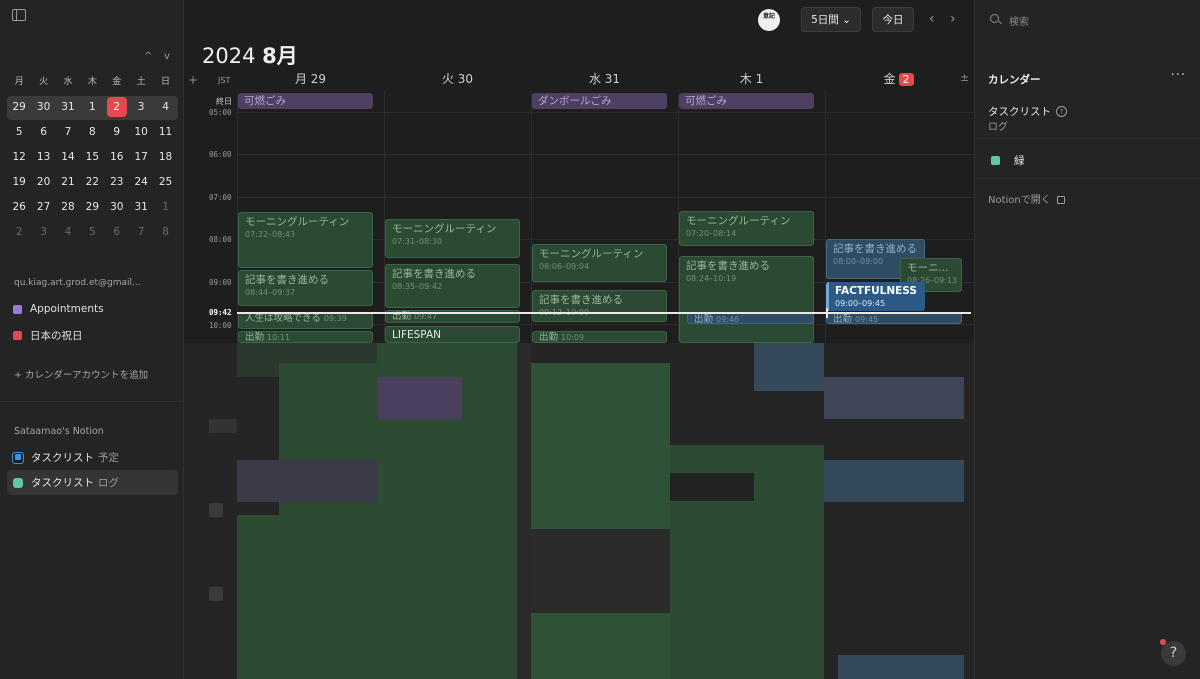  I want to click on time-label: 10:00, so click(220, 325).